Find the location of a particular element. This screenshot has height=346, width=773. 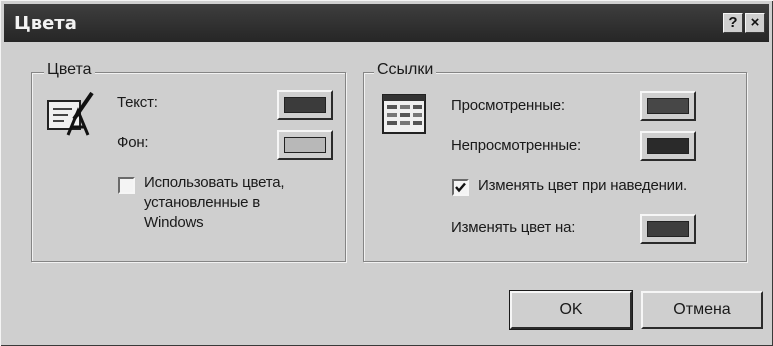

text-color-button is located at coordinates (305, 105).